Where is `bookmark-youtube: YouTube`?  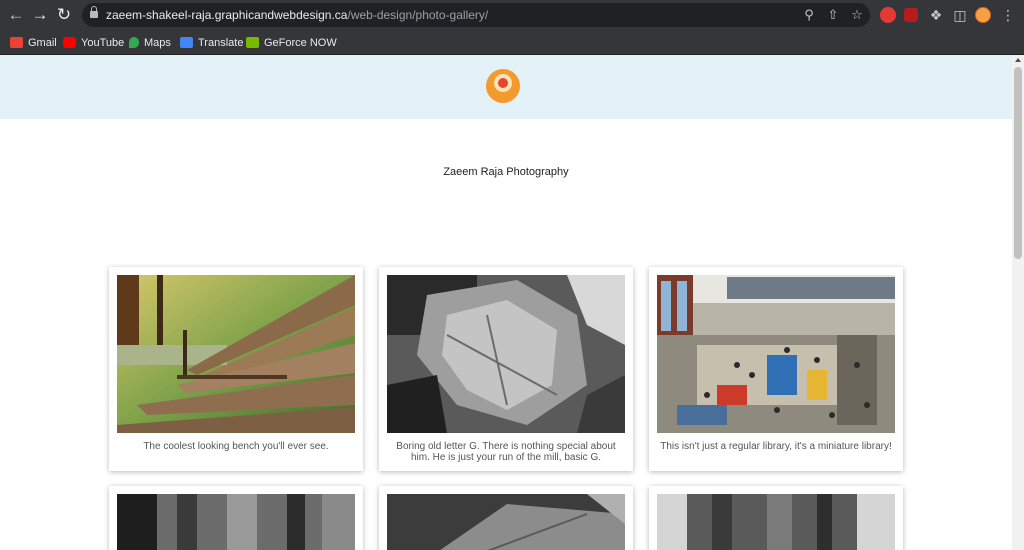 bookmark-youtube: YouTube is located at coordinates (93, 42).